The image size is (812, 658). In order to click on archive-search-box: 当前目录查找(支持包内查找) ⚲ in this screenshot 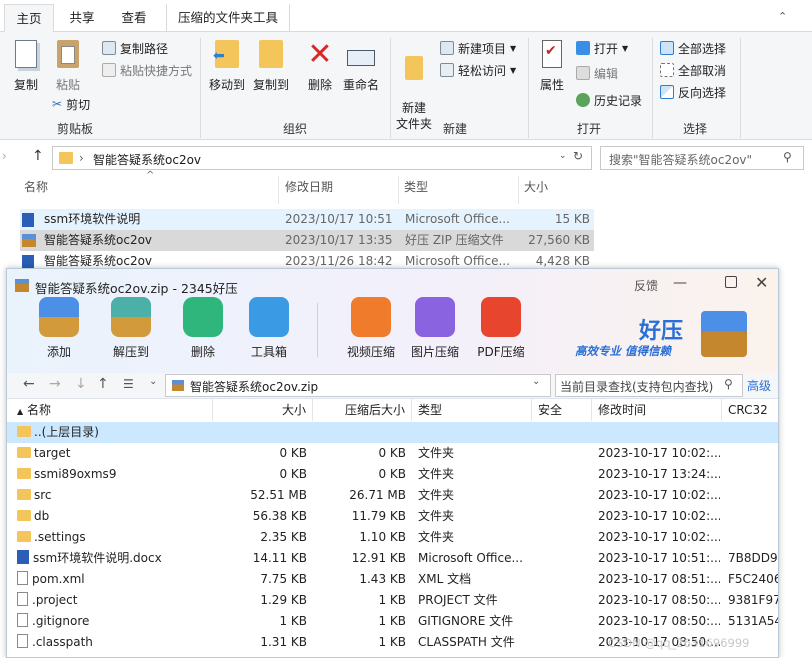, I will do `click(649, 385)`.